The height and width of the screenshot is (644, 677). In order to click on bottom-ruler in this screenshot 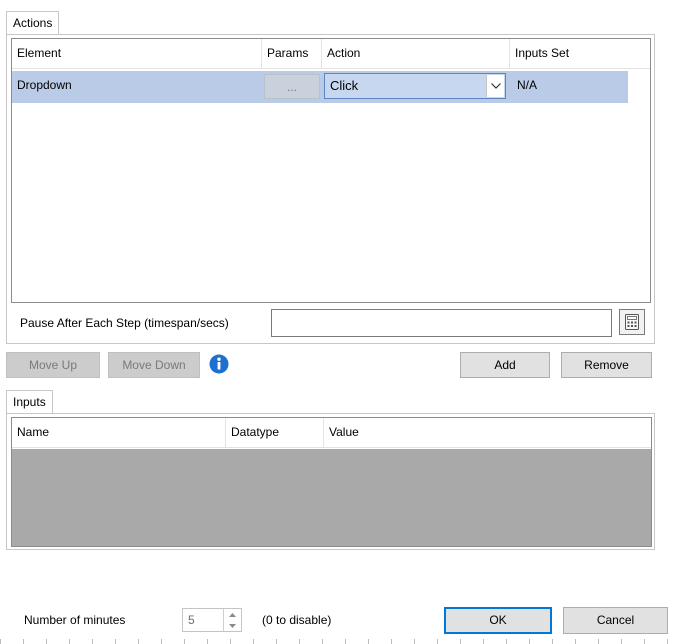, I will do `click(338, 641)`.